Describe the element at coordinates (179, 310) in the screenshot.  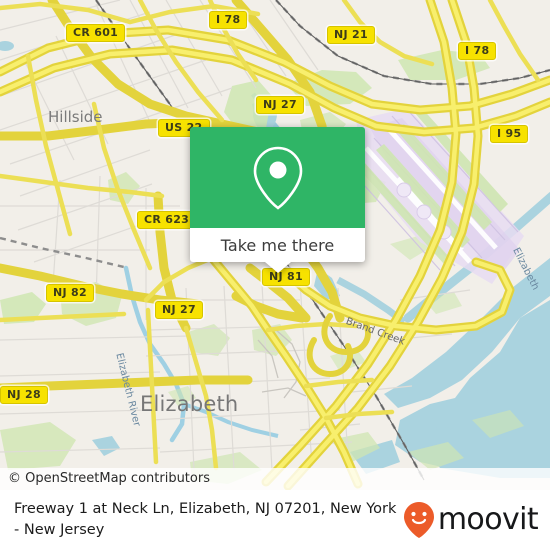
I see `shield-nj-27-south: NJ 27` at that location.